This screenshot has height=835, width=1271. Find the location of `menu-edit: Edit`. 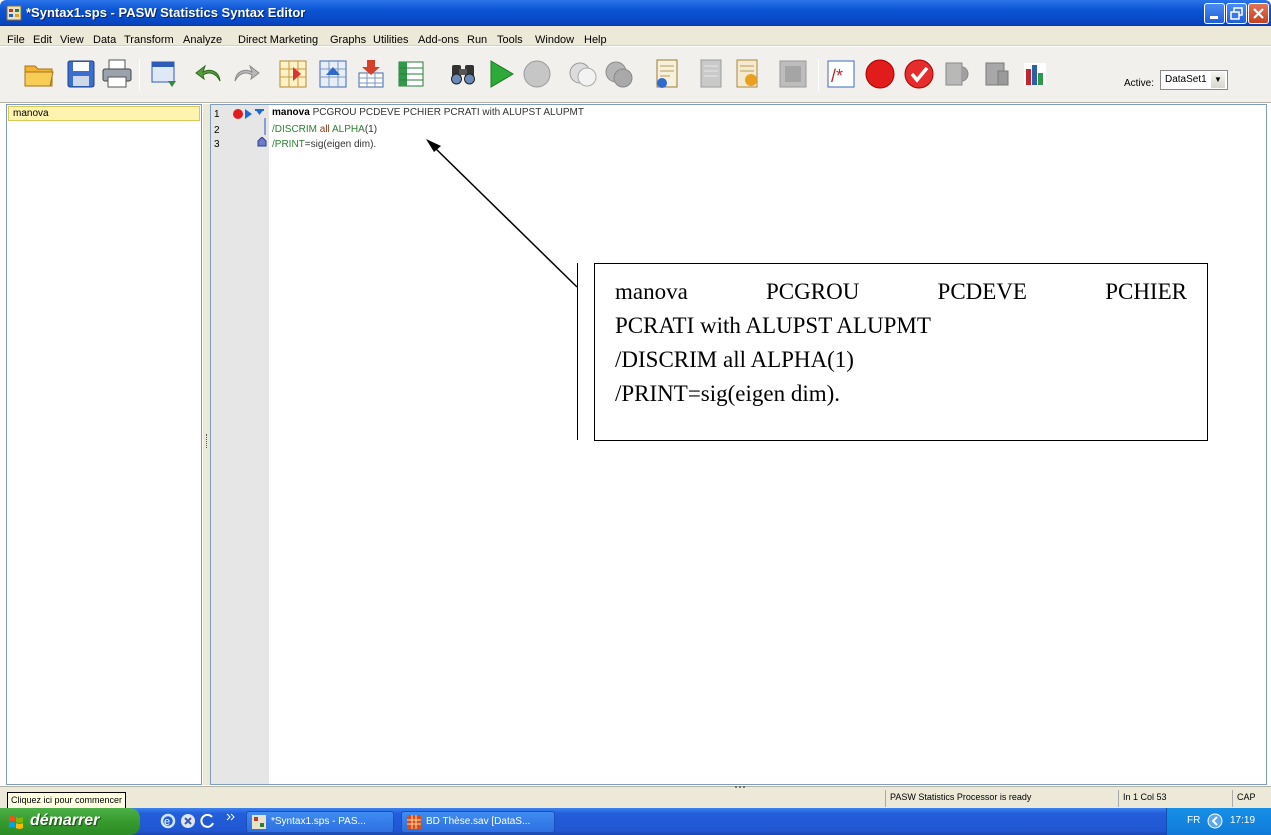

menu-edit: Edit is located at coordinates (42, 40).